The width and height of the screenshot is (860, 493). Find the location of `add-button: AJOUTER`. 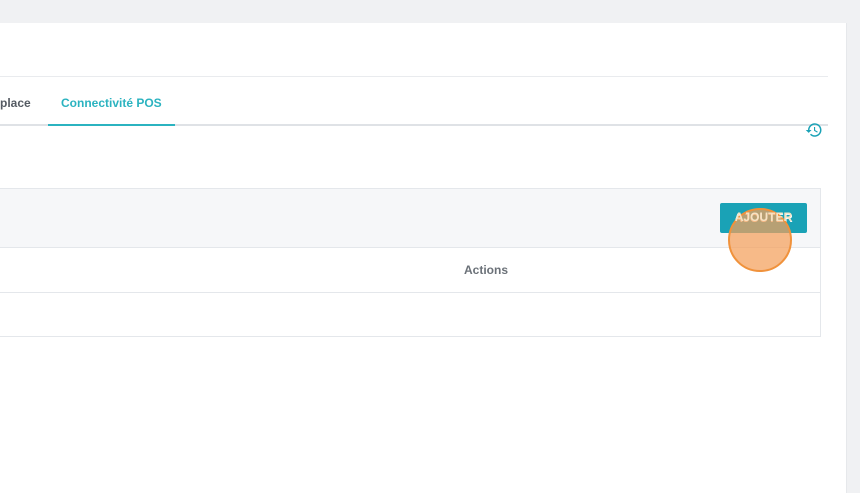

add-button: AJOUTER is located at coordinates (763, 218).